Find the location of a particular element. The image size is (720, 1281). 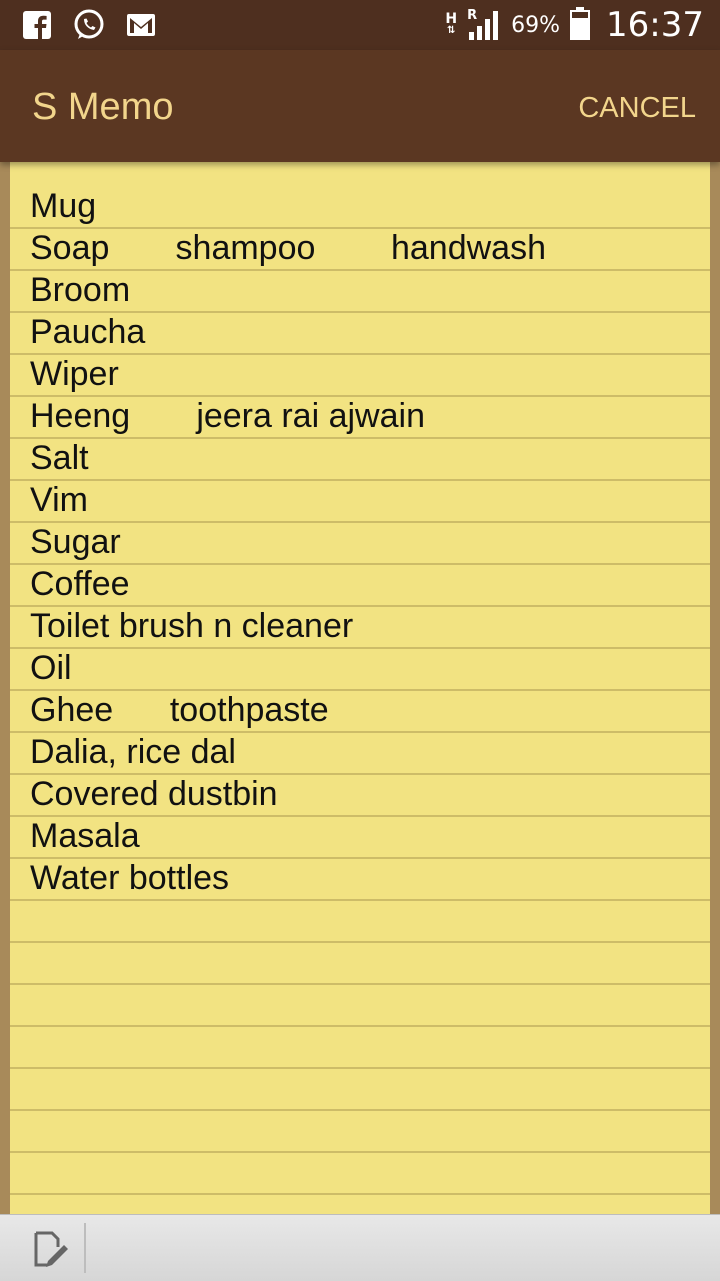

memo-line: Covered dustbin is located at coordinates (154, 794).